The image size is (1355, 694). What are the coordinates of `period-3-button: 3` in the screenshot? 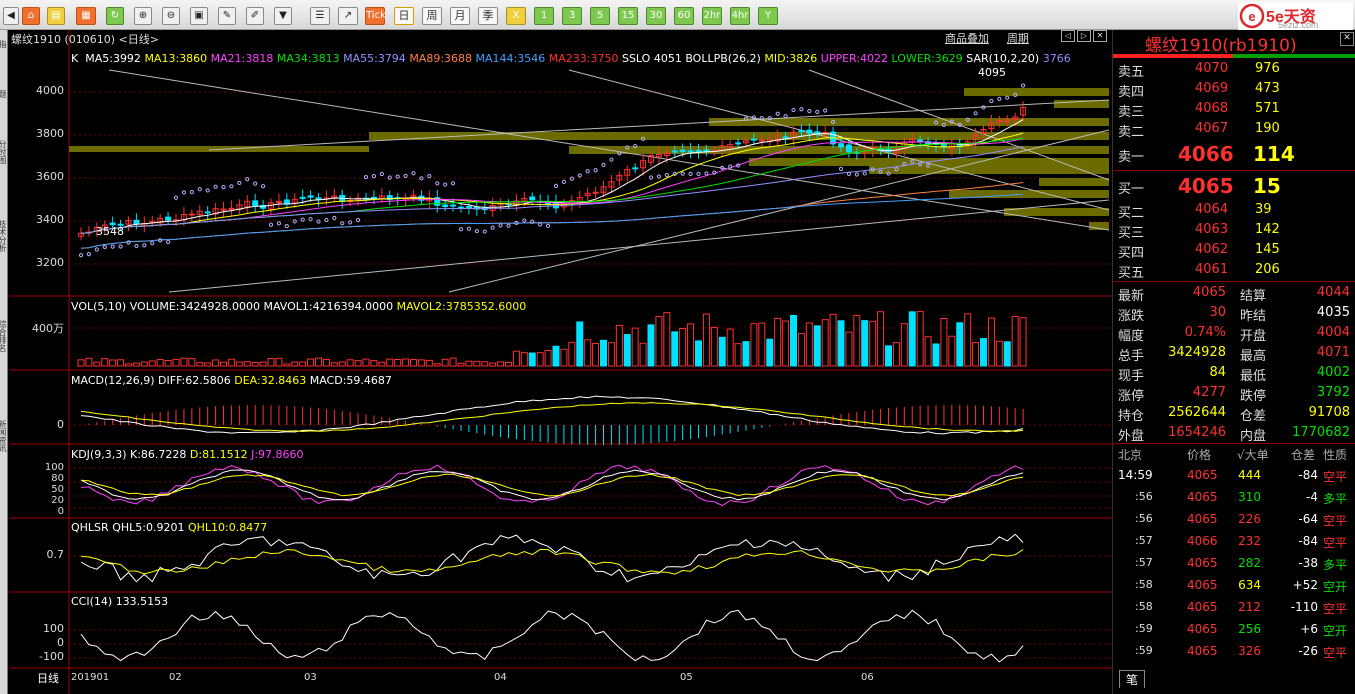 It's located at (572, 16).